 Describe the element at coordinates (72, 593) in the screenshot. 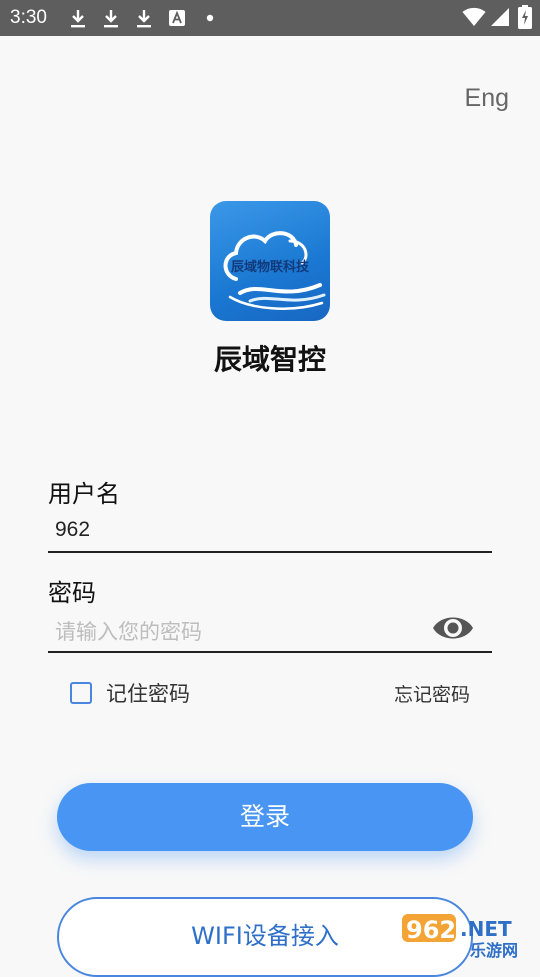

I see `password-label: 密码` at that location.